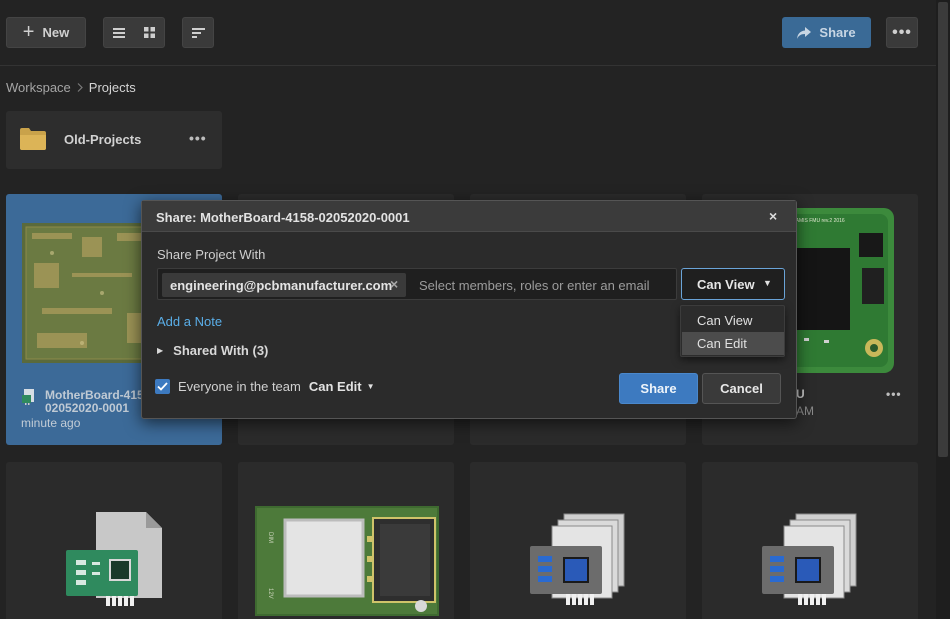 The image size is (950, 619). What do you see at coordinates (103, 139) in the screenshot?
I see `folder-name: Old-Projects` at bounding box center [103, 139].